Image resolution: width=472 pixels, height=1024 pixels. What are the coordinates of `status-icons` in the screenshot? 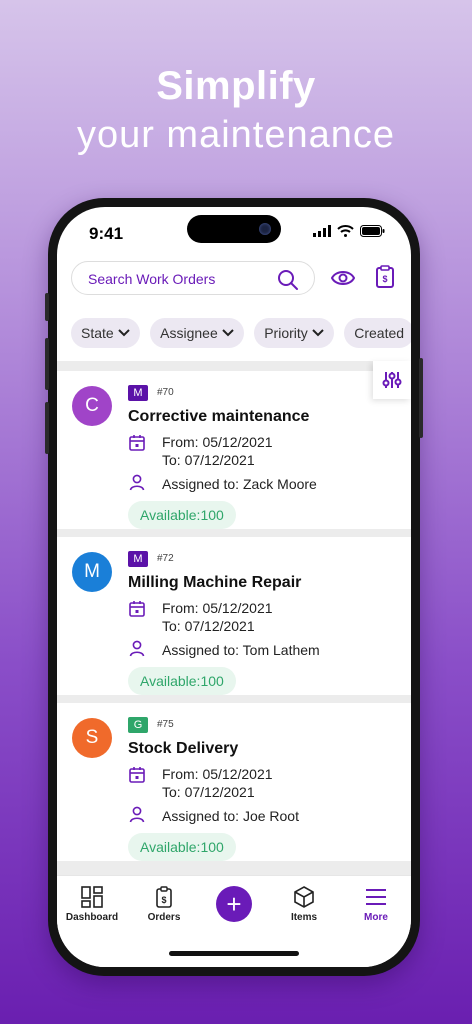 It's located at (349, 231).